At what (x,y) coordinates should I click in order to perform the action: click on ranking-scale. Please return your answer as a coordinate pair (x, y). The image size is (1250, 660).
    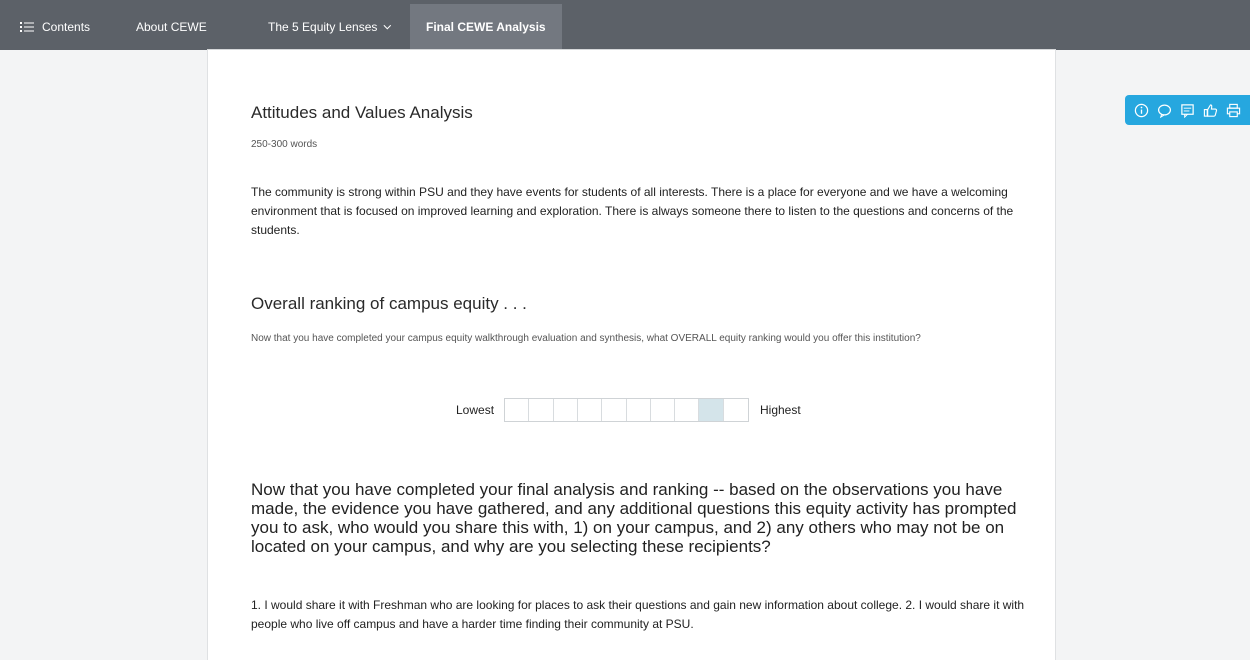
    Looking at the image, I should click on (626, 410).